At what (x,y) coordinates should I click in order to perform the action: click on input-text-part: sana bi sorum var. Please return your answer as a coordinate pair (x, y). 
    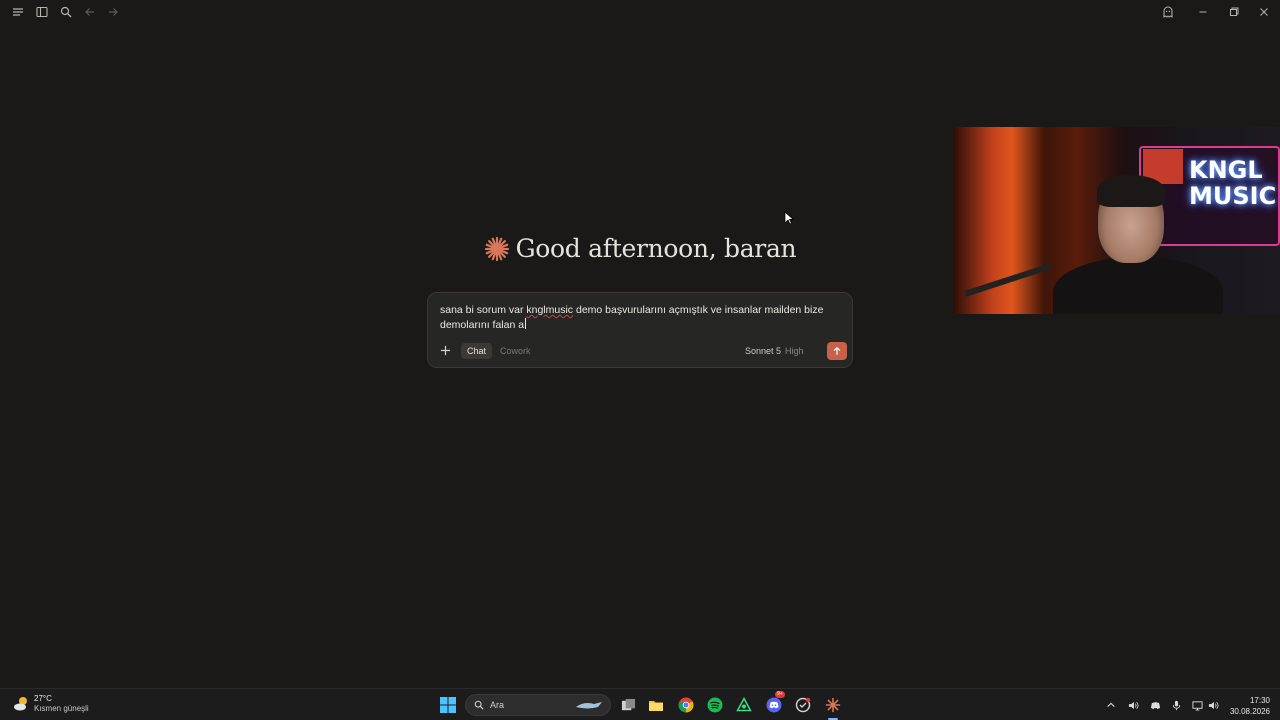
    Looking at the image, I should click on (483, 310).